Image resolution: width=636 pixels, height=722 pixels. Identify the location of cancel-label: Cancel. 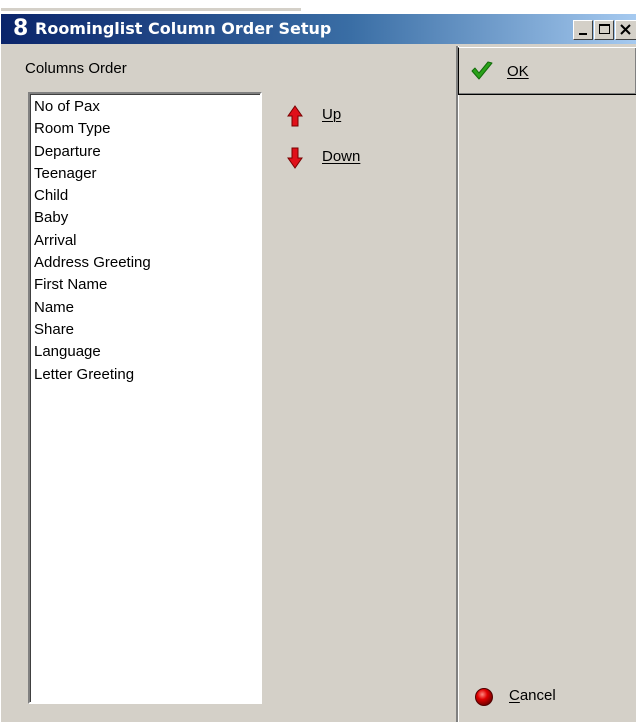
(532, 695).